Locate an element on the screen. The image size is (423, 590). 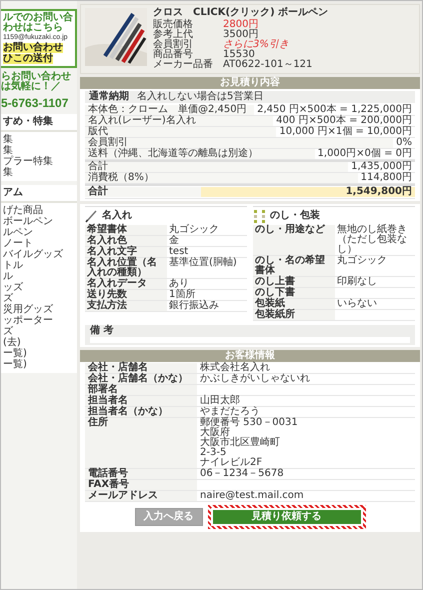
menu-item: バイルグッズ is located at coordinates (39, 255).